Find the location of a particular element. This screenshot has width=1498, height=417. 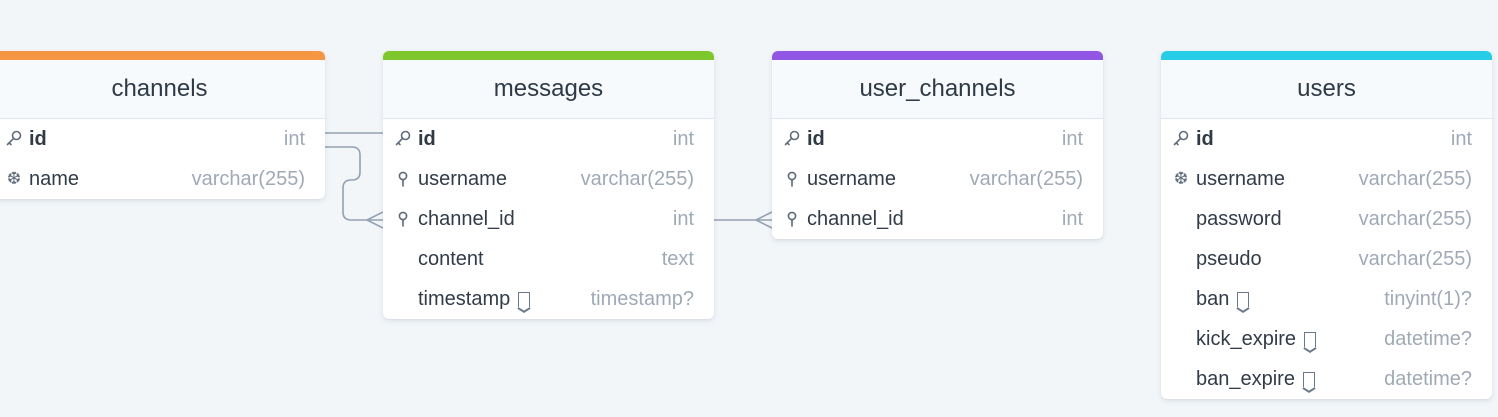

table-rows: id int ❆ name varchar(255) is located at coordinates (162, 159).